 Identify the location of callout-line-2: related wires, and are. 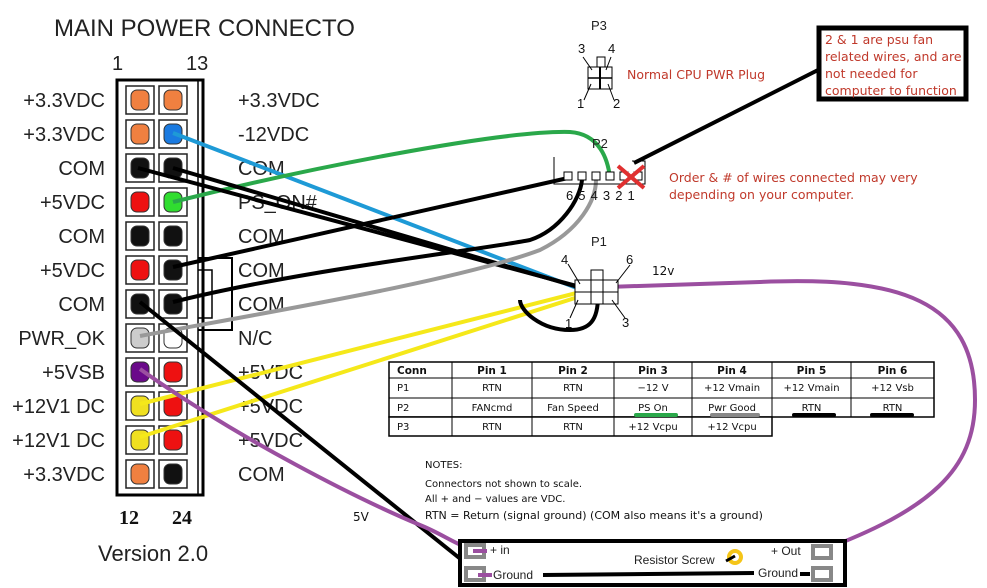
(893, 56).